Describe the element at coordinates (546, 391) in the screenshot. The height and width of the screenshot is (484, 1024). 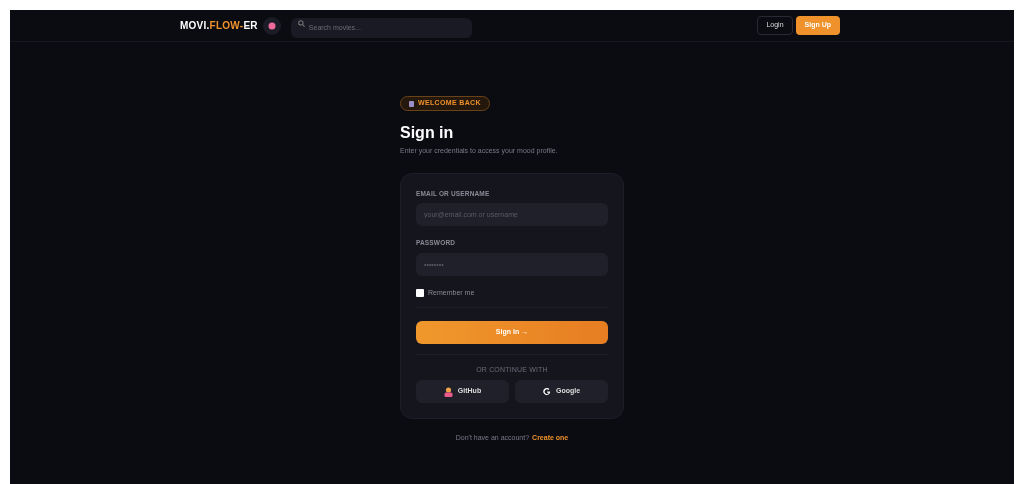
I see `google-g-icon` at that location.